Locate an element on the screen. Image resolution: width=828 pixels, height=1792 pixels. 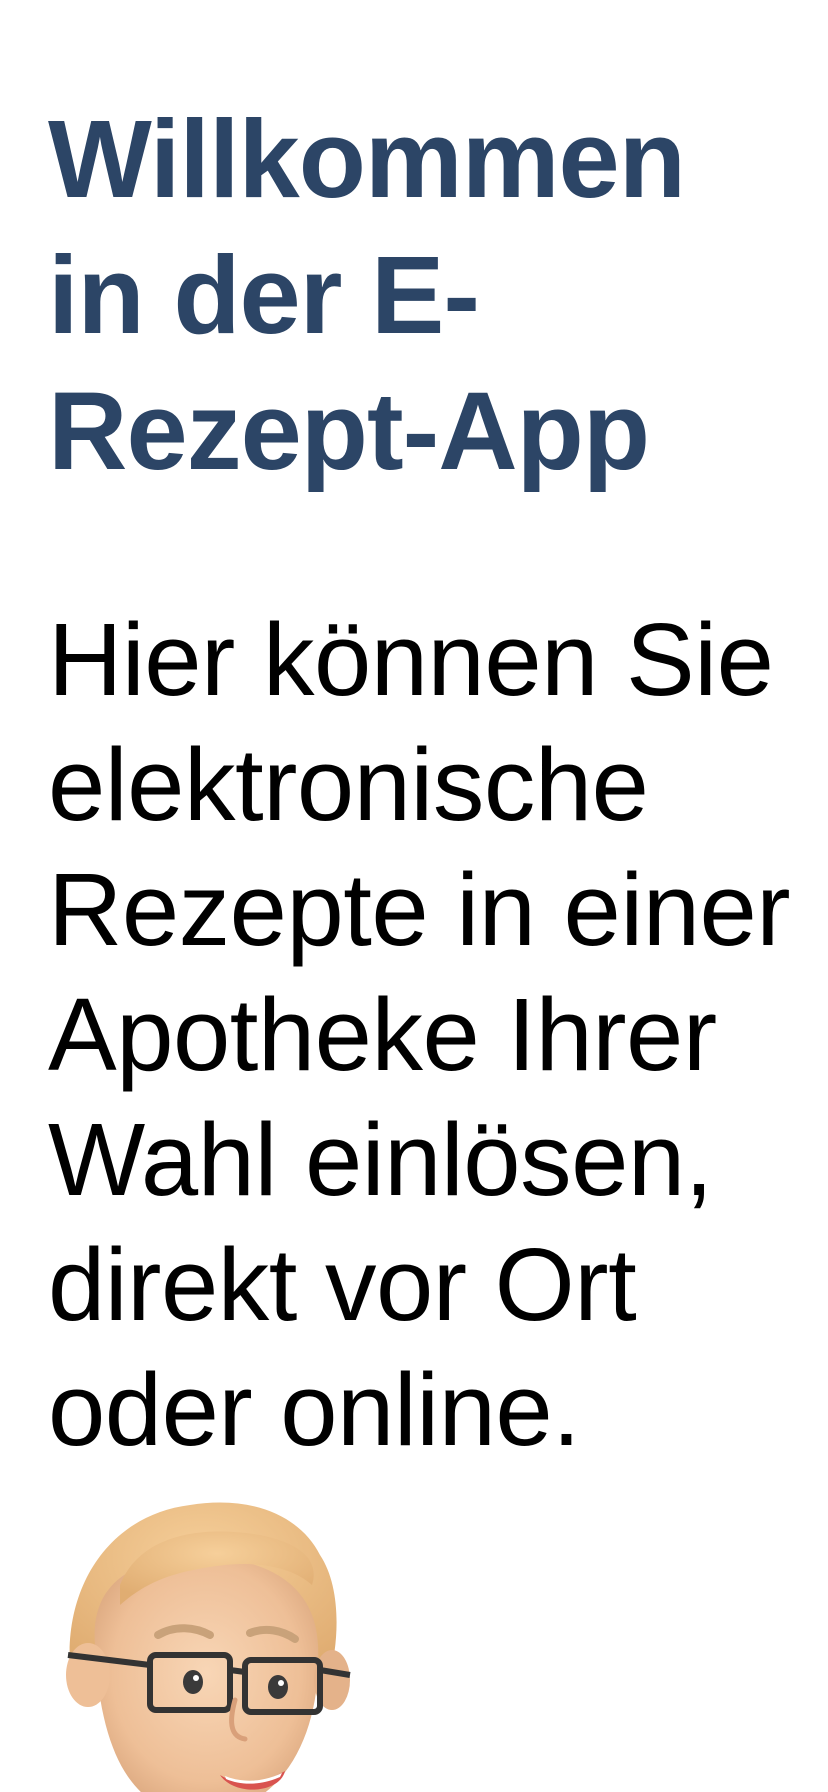
welcome-title-line: Rezept-App is located at coordinates (349, 431).